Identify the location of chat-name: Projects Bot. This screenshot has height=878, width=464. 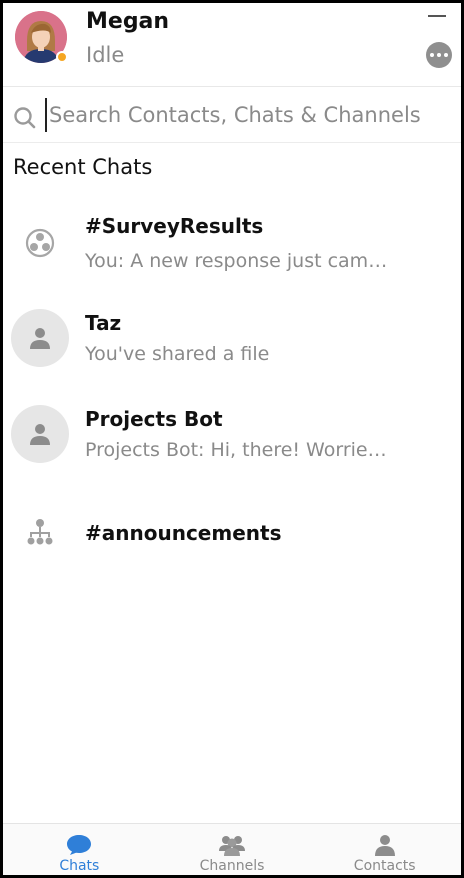
(154, 419).